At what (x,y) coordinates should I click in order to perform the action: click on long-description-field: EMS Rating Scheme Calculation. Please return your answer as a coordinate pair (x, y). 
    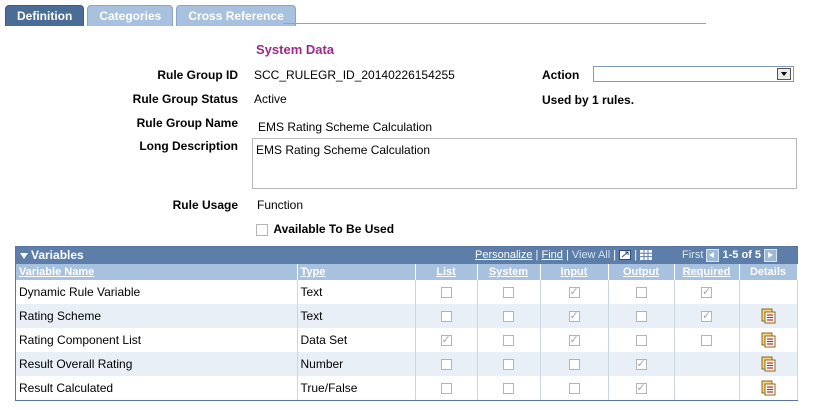
    Looking at the image, I should click on (524, 163).